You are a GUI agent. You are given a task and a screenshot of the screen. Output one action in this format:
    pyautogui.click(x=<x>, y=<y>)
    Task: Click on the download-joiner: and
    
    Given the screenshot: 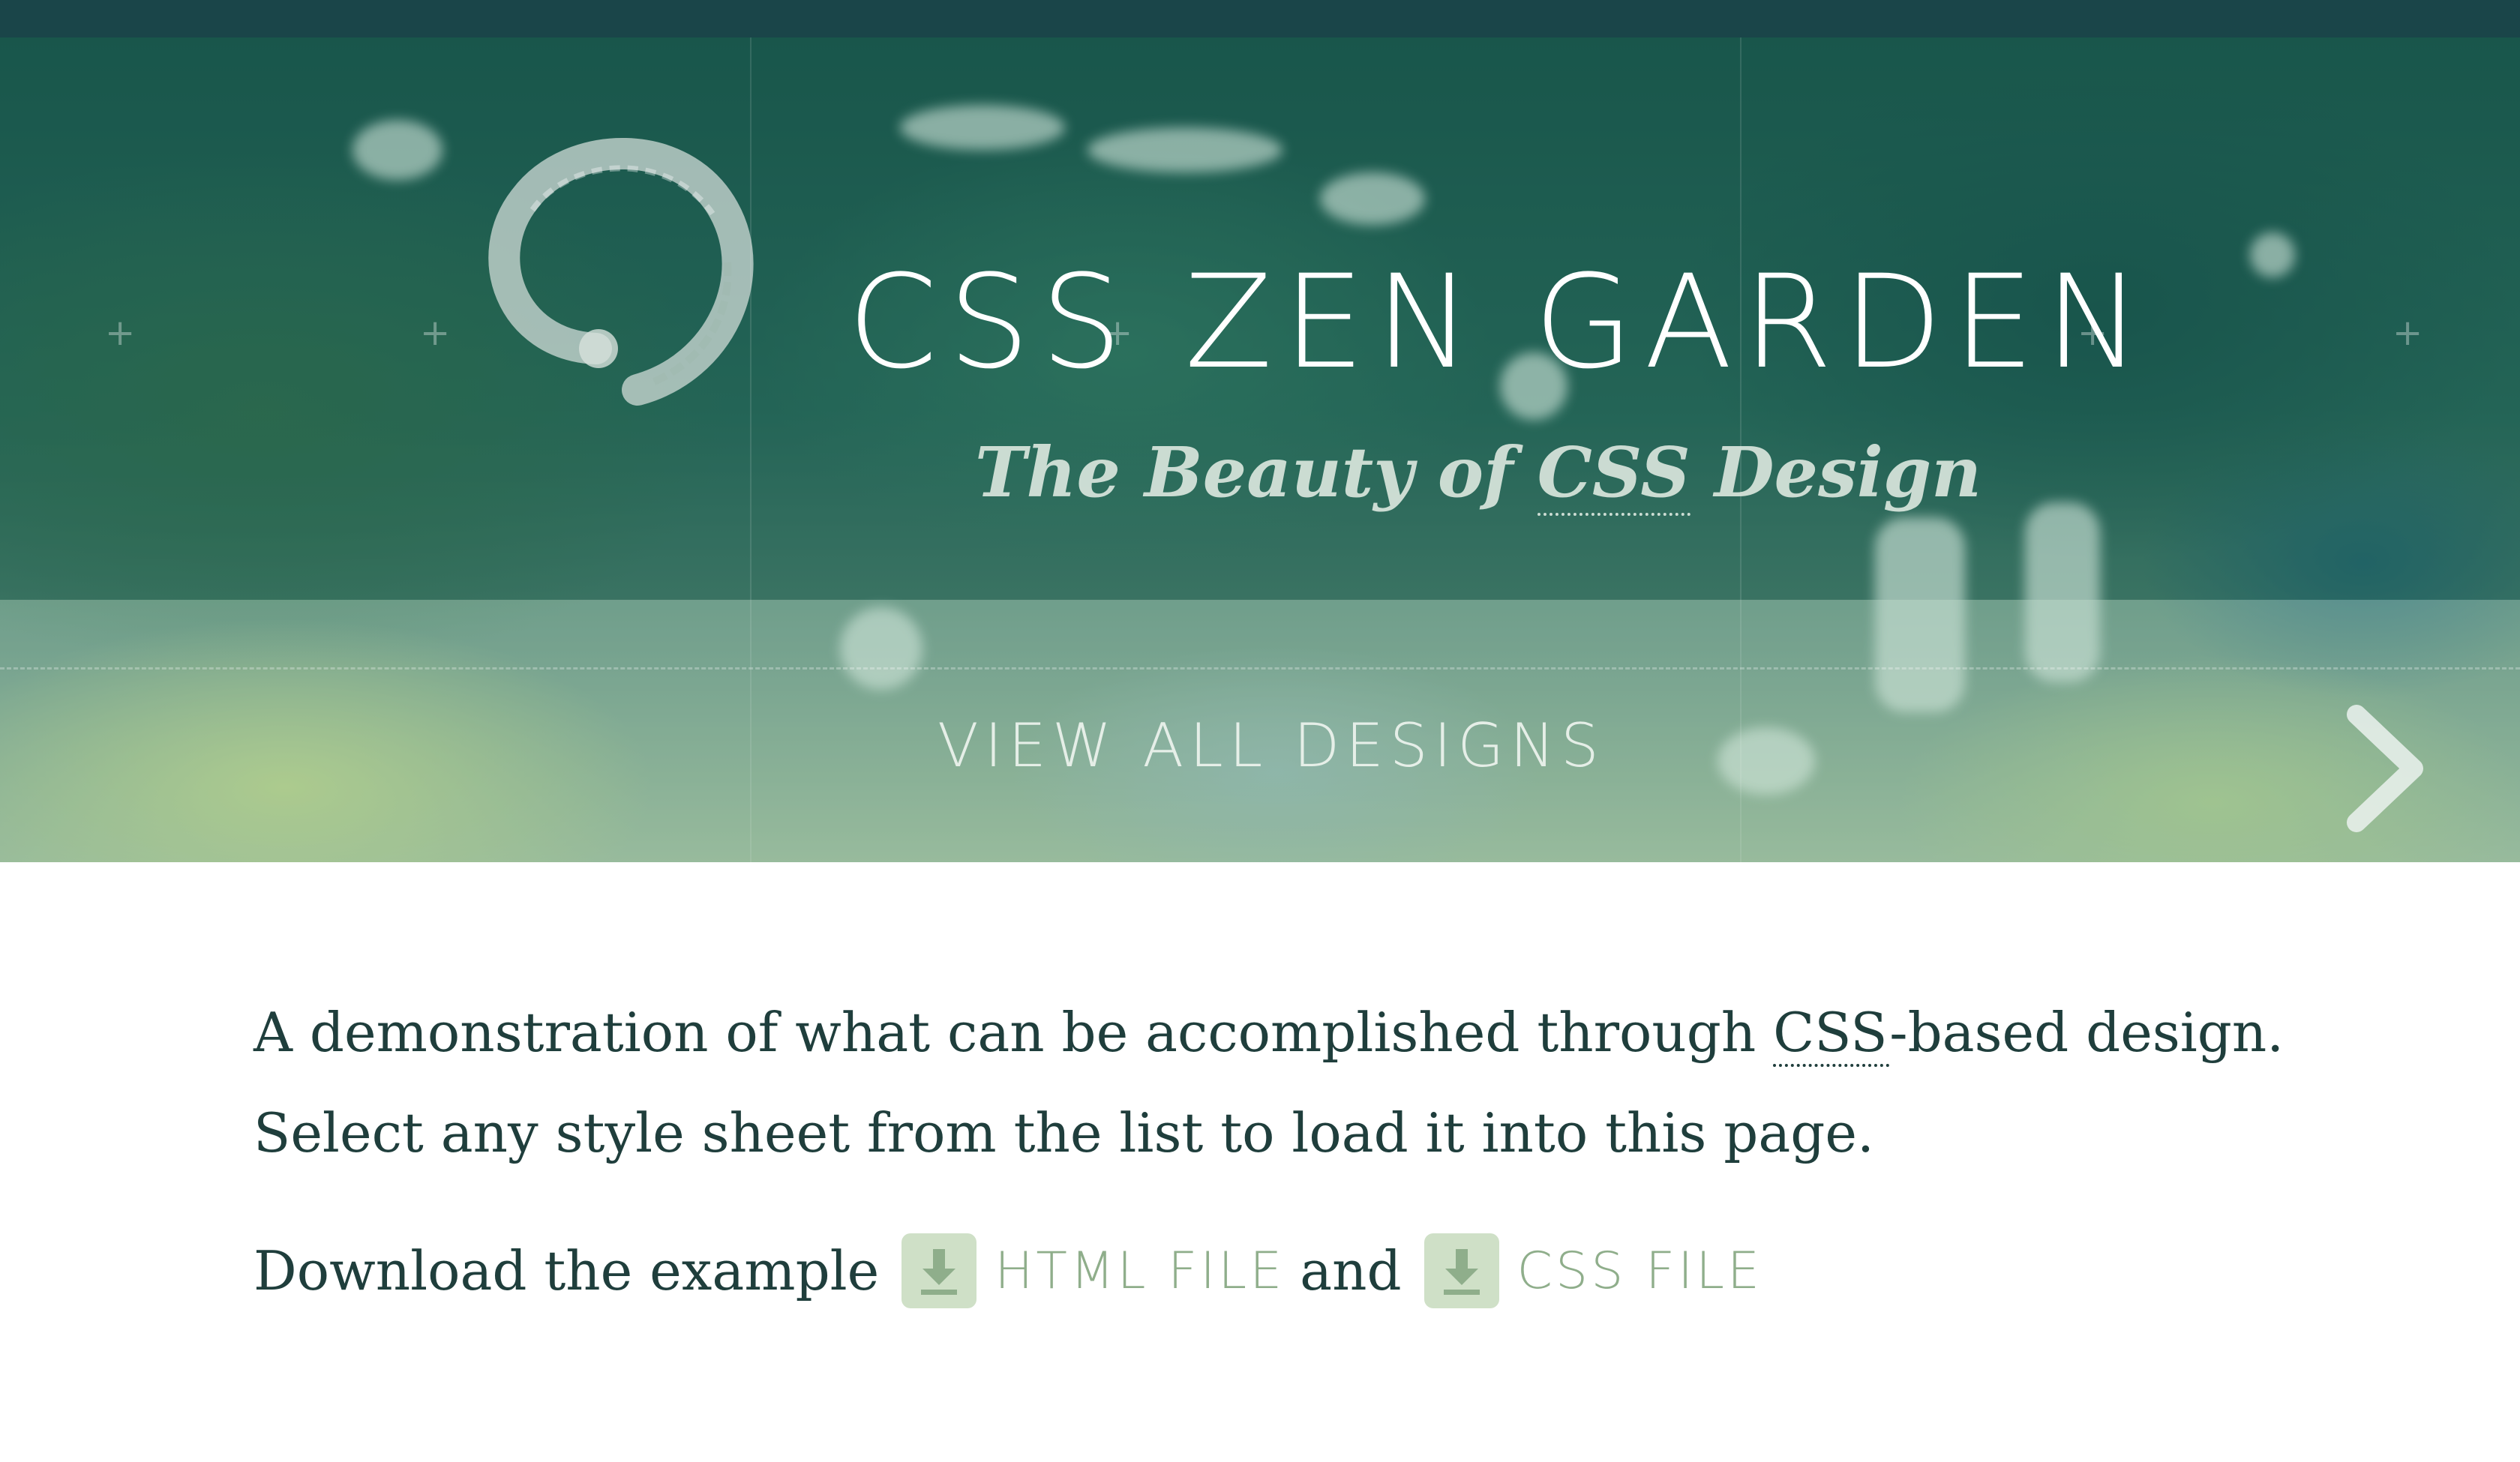 What is the action you would take?
    pyautogui.click(x=1351, y=1270)
    